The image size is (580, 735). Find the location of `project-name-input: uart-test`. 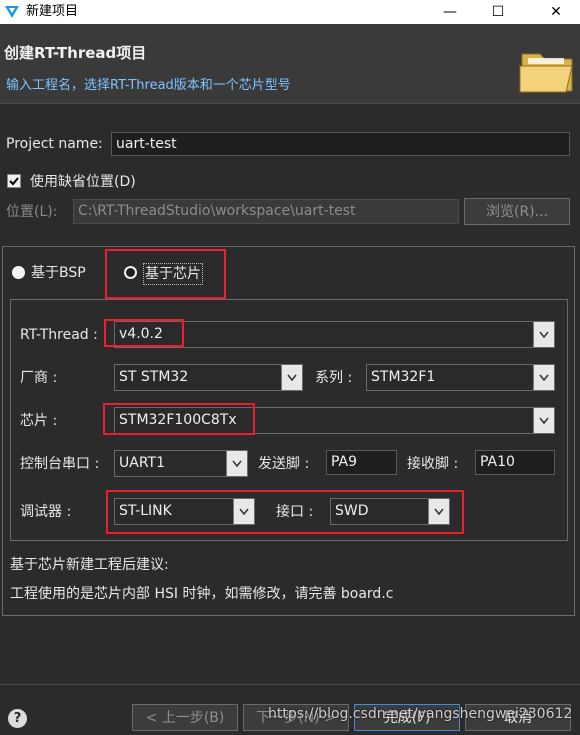

project-name-input: uart-test is located at coordinates (340, 144).